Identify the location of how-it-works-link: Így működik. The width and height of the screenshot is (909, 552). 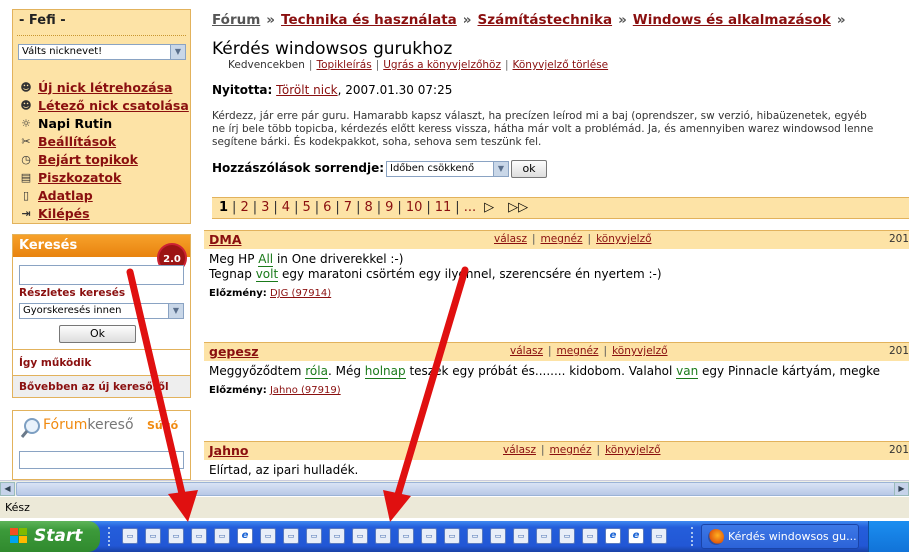
(55, 363).